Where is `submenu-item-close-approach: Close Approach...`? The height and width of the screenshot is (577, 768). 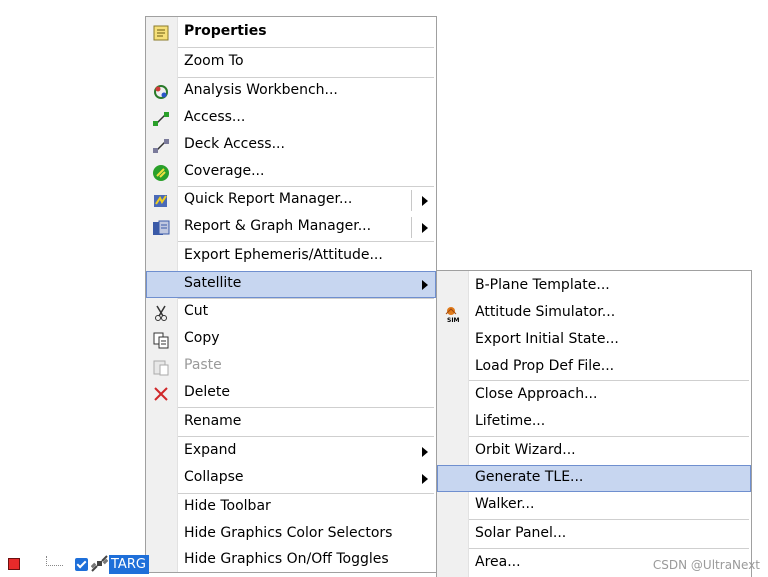 submenu-item-close-approach: Close Approach... is located at coordinates (594, 395).